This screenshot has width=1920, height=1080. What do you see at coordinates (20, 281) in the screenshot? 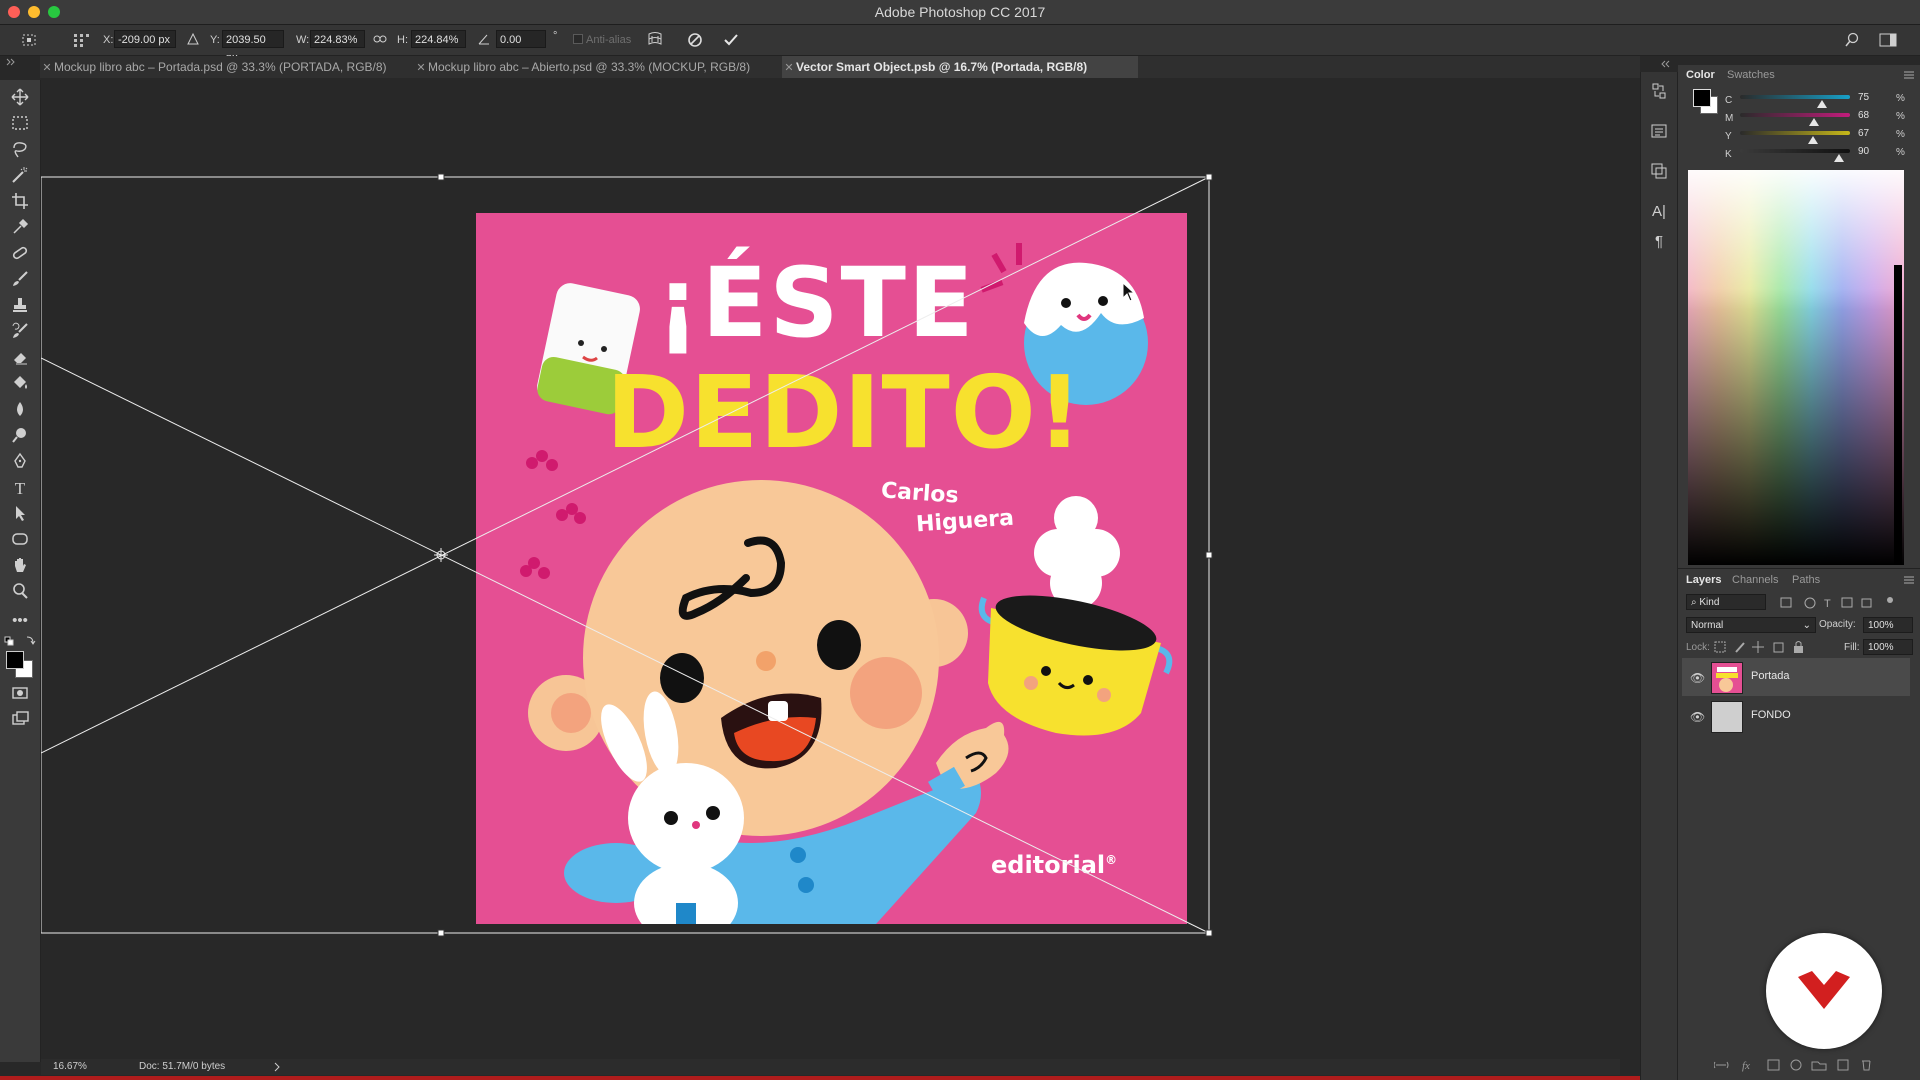
I see `brush-tool` at bounding box center [20, 281].